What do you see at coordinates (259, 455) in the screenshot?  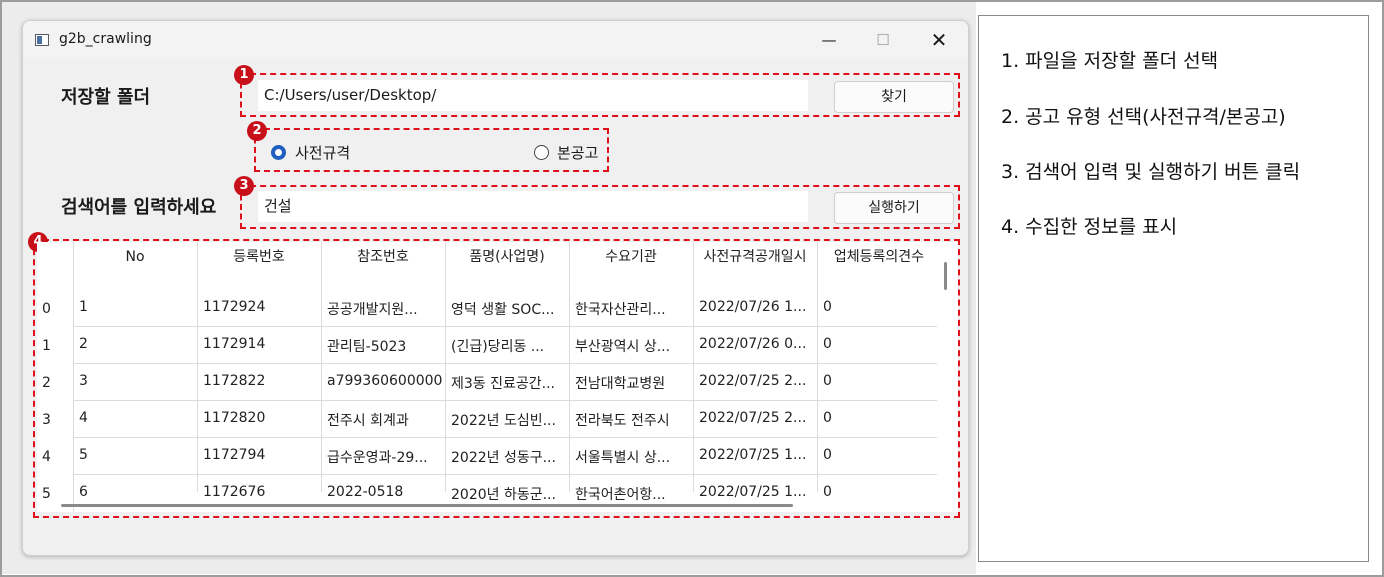 I see `table-cell: 1172794` at bounding box center [259, 455].